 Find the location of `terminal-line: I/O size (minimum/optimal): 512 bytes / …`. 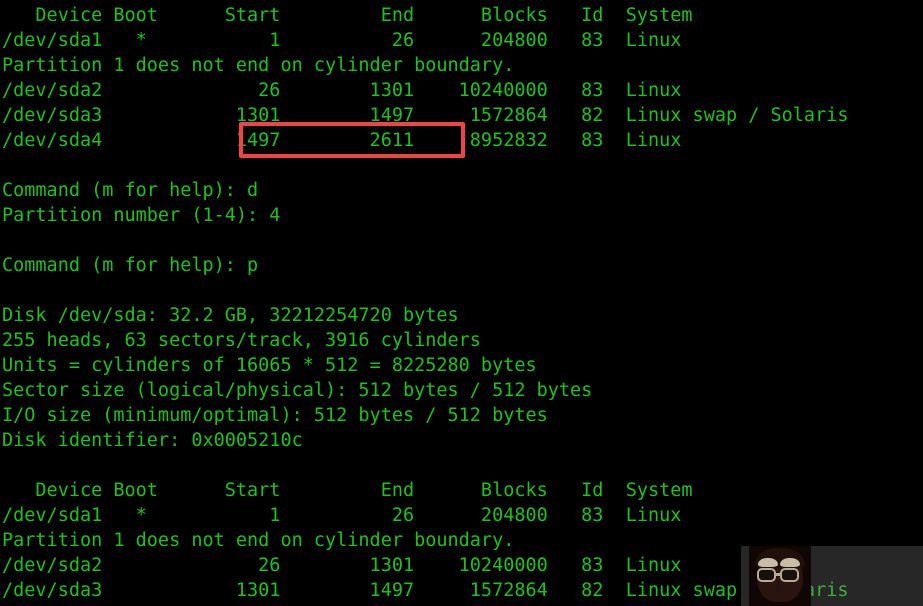

terminal-line: I/O size (minimum/optimal): 512 bytes / … is located at coordinates (275, 415).